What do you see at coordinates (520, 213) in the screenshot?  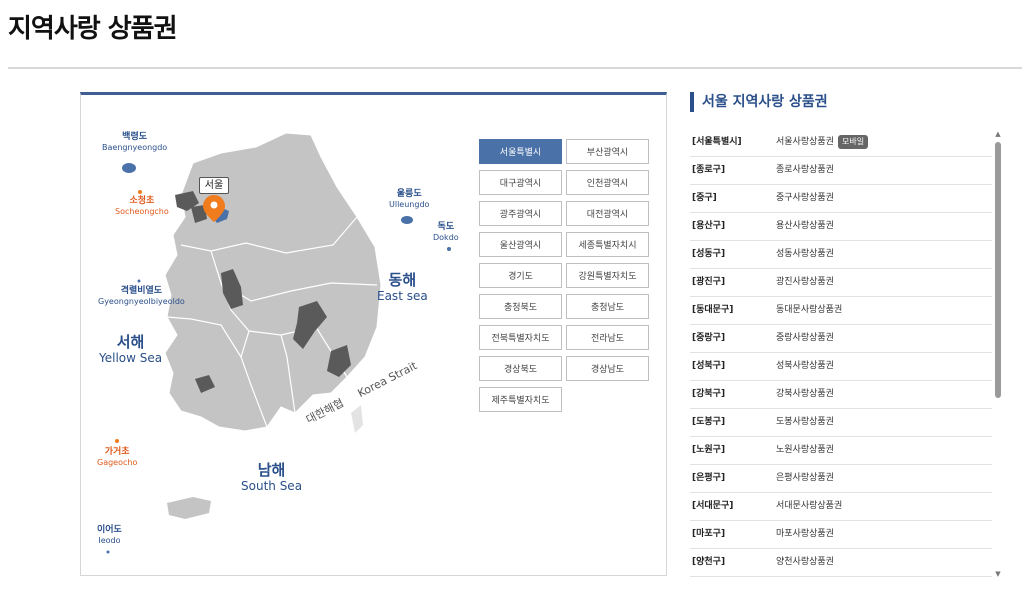 I see `region-button-4: 광주광역시` at bounding box center [520, 213].